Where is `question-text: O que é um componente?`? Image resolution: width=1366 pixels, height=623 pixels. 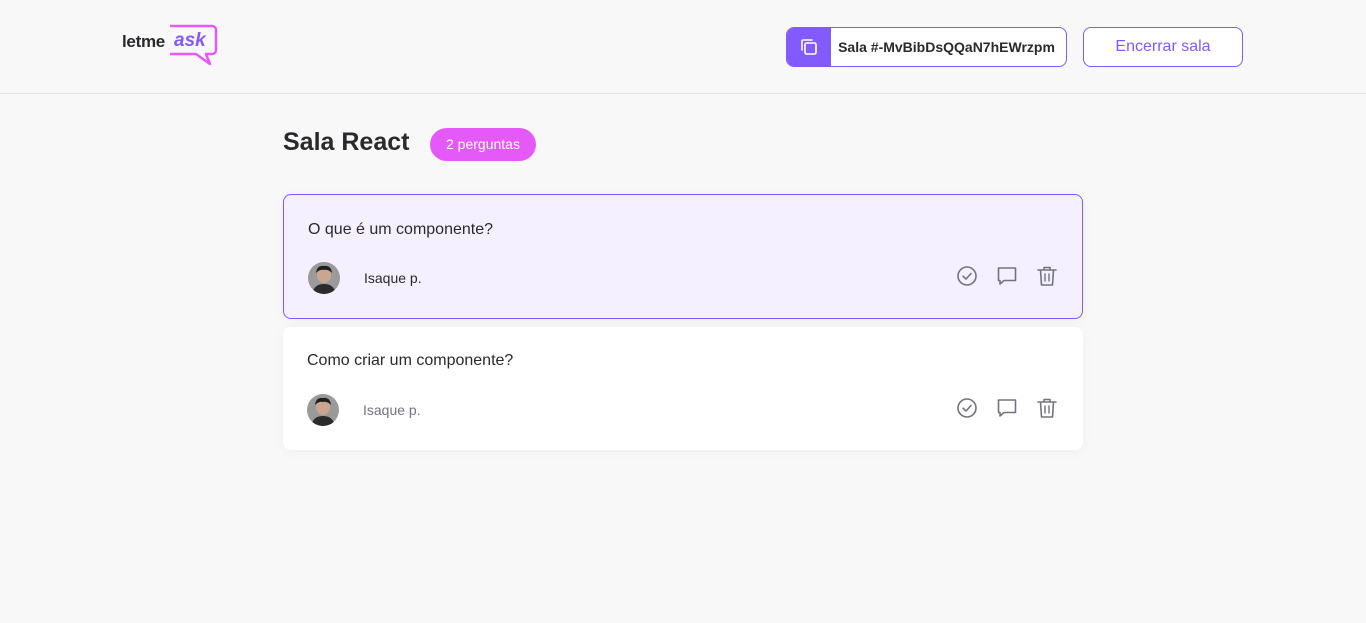 question-text: O que é um componente? is located at coordinates (401, 229).